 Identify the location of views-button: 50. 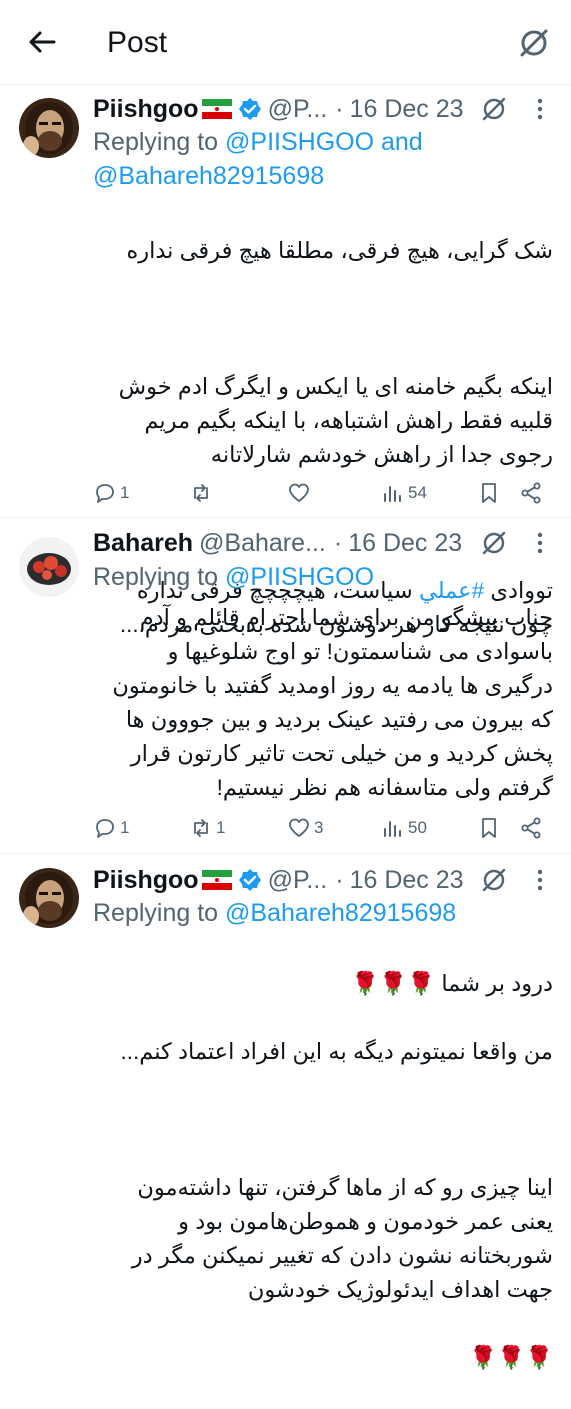
(404, 828).